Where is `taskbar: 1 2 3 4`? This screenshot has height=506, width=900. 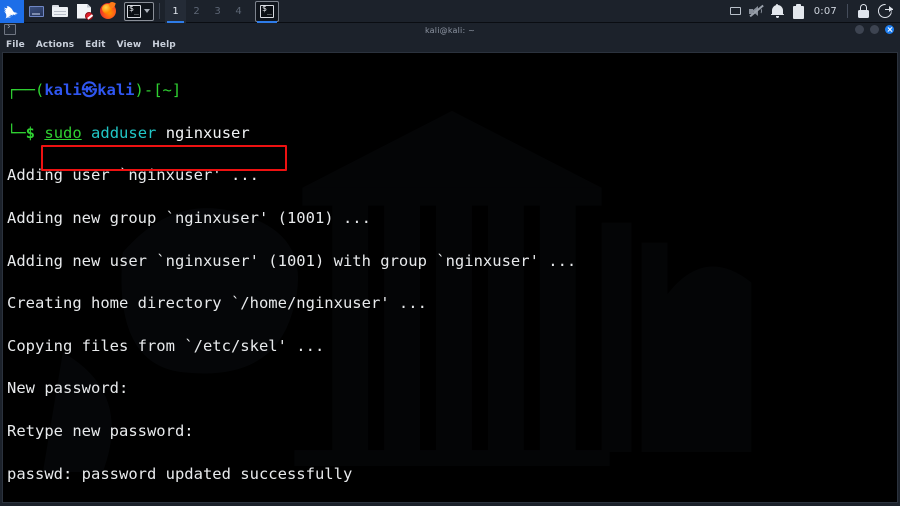
taskbar: 1 2 3 4 is located at coordinates (450, 11).